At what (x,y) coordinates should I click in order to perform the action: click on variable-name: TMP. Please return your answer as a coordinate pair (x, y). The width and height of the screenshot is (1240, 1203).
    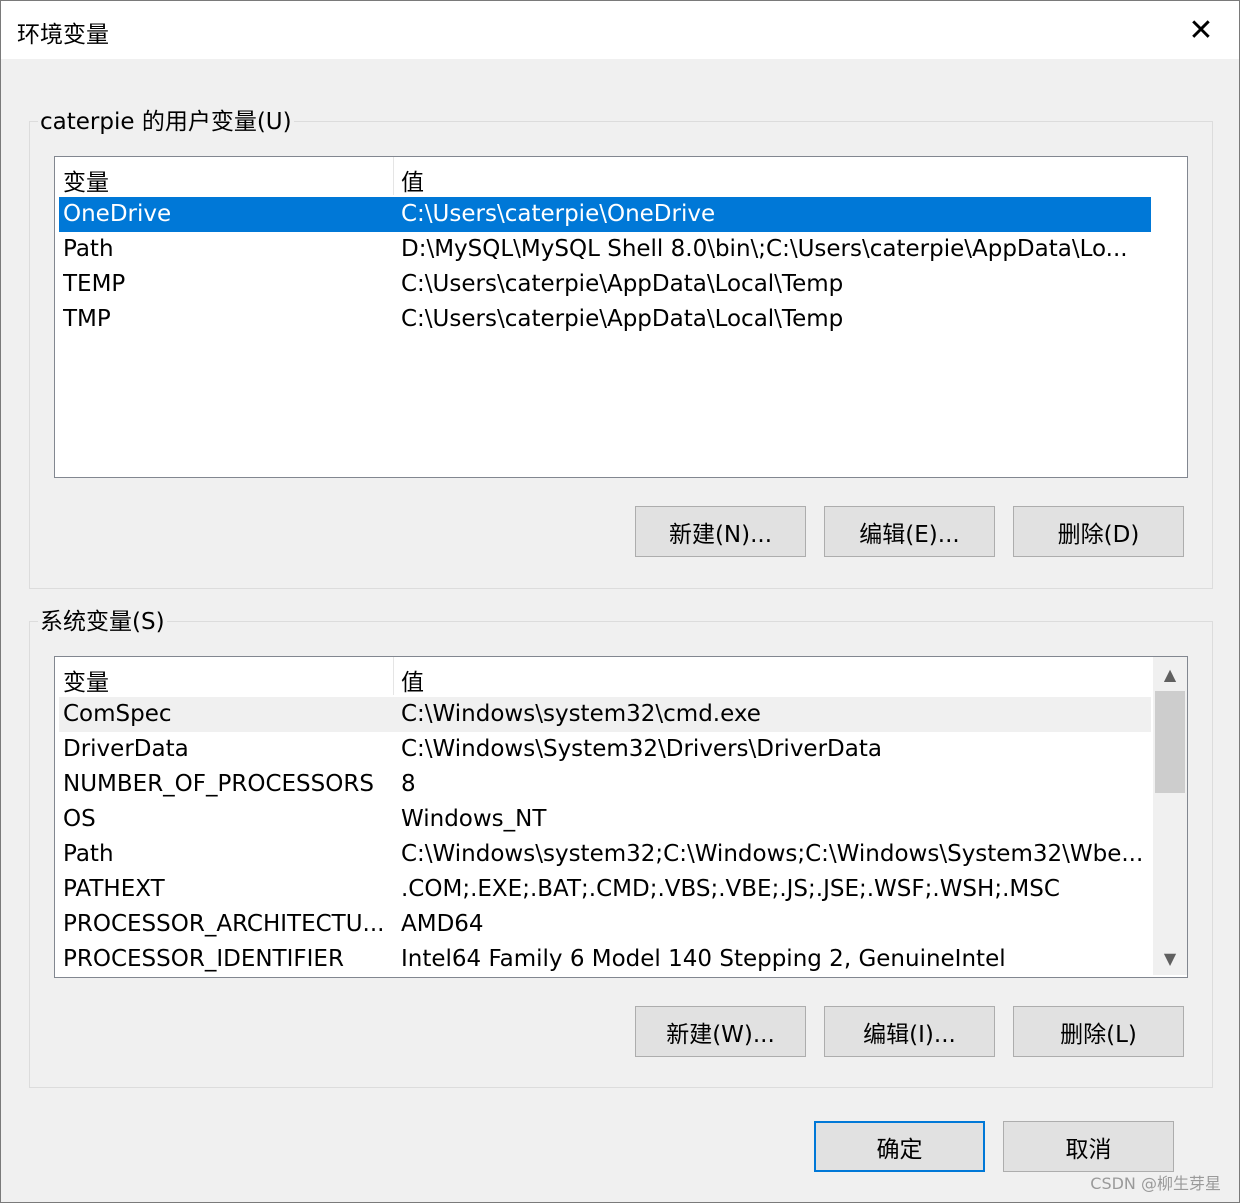
    Looking at the image, I should click on (87, 319).